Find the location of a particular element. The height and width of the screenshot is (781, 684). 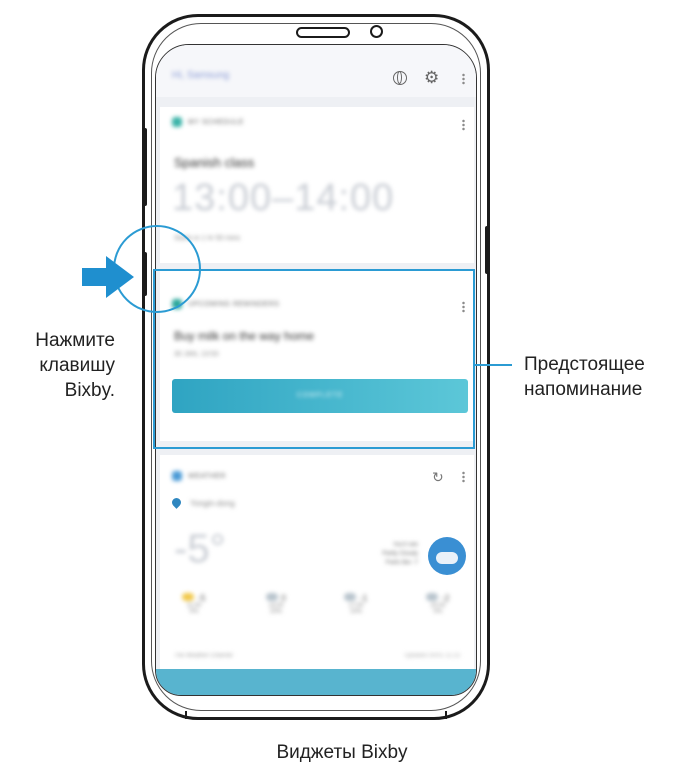

card-header: MY SCHEDULE is located at coordinates (208, 122).